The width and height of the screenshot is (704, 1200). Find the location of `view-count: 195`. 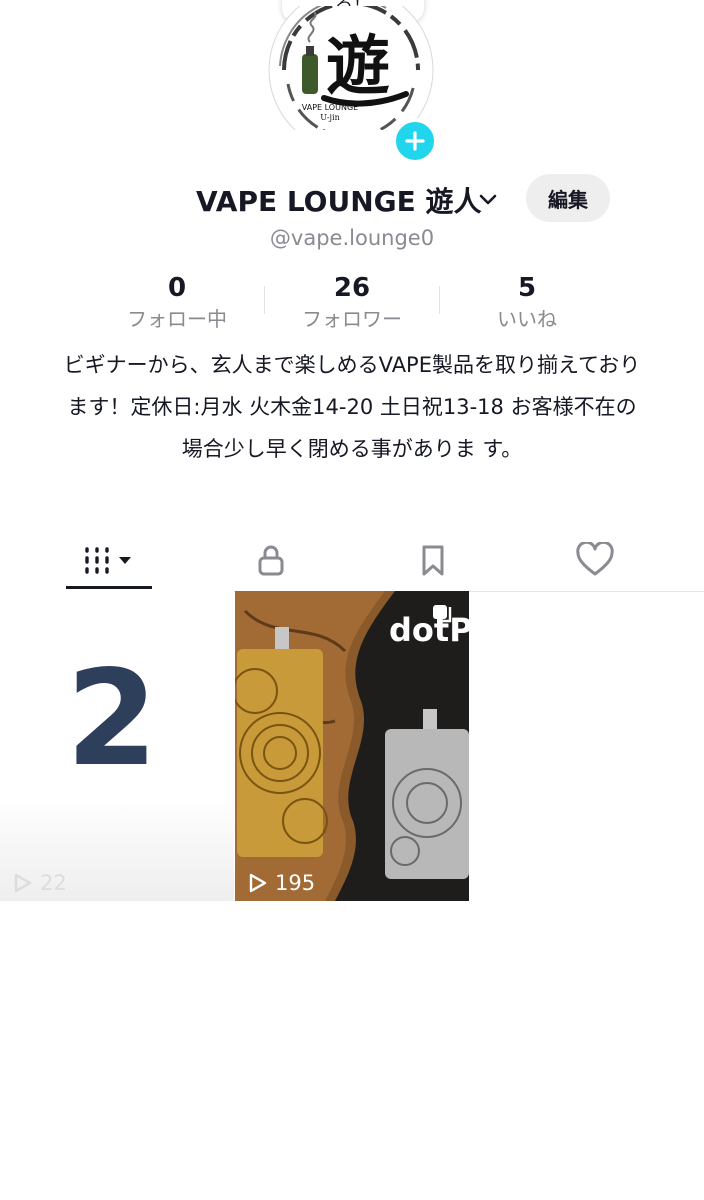

view-count: 195 is located at coordinates (280, 883).